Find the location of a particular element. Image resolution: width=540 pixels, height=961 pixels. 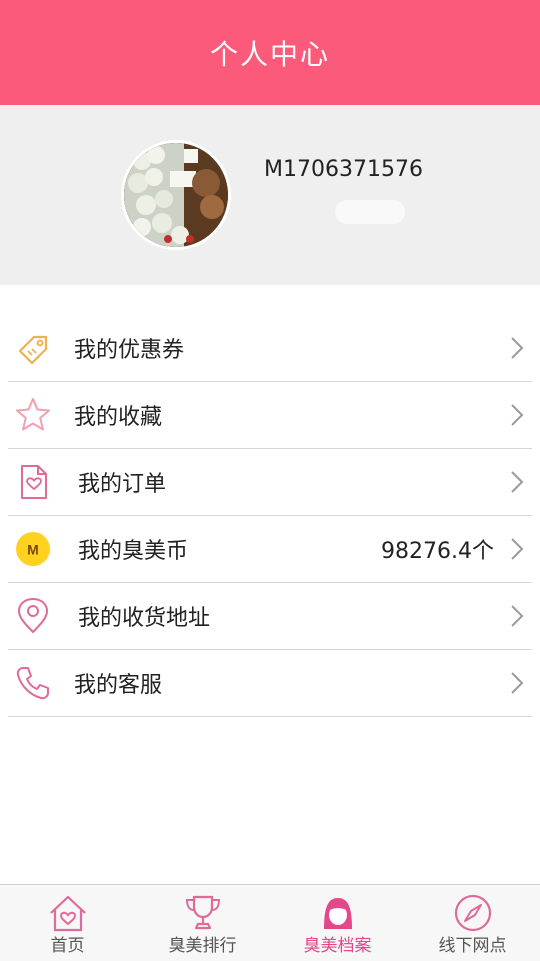

order-document-icon is located at coordinates (34, 482).